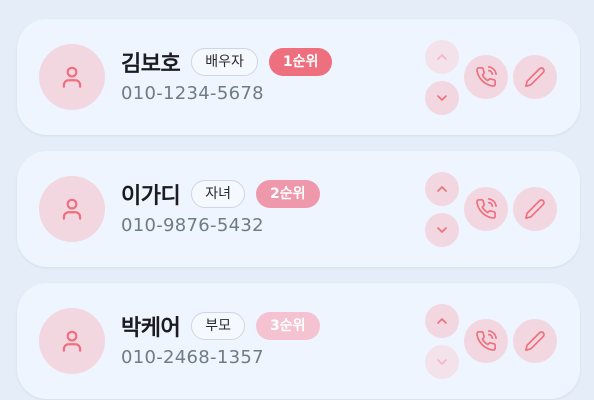 The width and height of the screenshot is (594, 400). I want to click on contact-name: 김보호, so click(151, 64).